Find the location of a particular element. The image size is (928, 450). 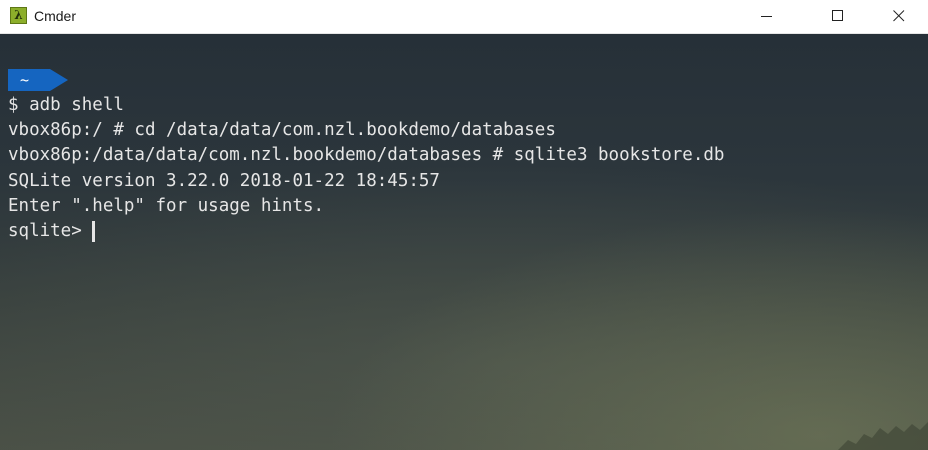

minimize-icon is located at coordinates (766, 16).